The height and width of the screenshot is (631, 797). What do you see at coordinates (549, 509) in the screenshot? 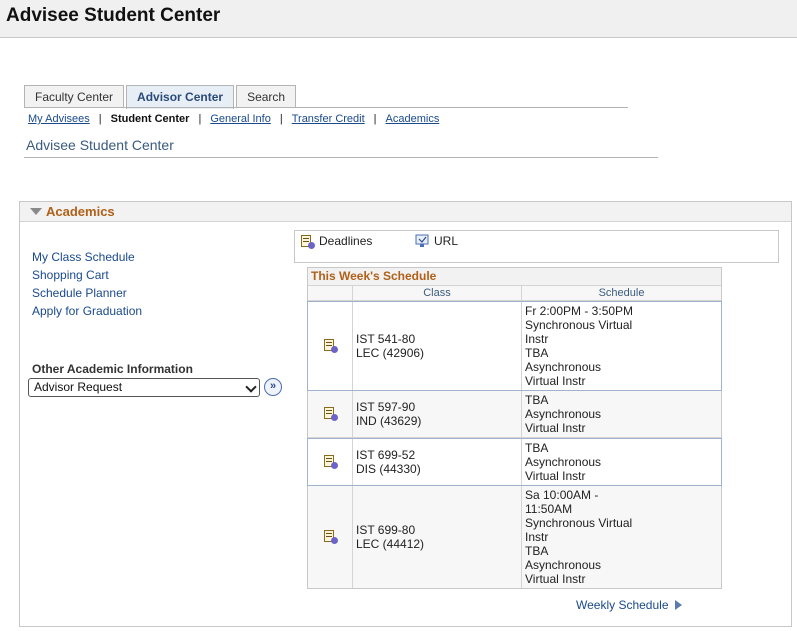
I see `schedule-line: 11:50AM` at bounding box center [549, 509].